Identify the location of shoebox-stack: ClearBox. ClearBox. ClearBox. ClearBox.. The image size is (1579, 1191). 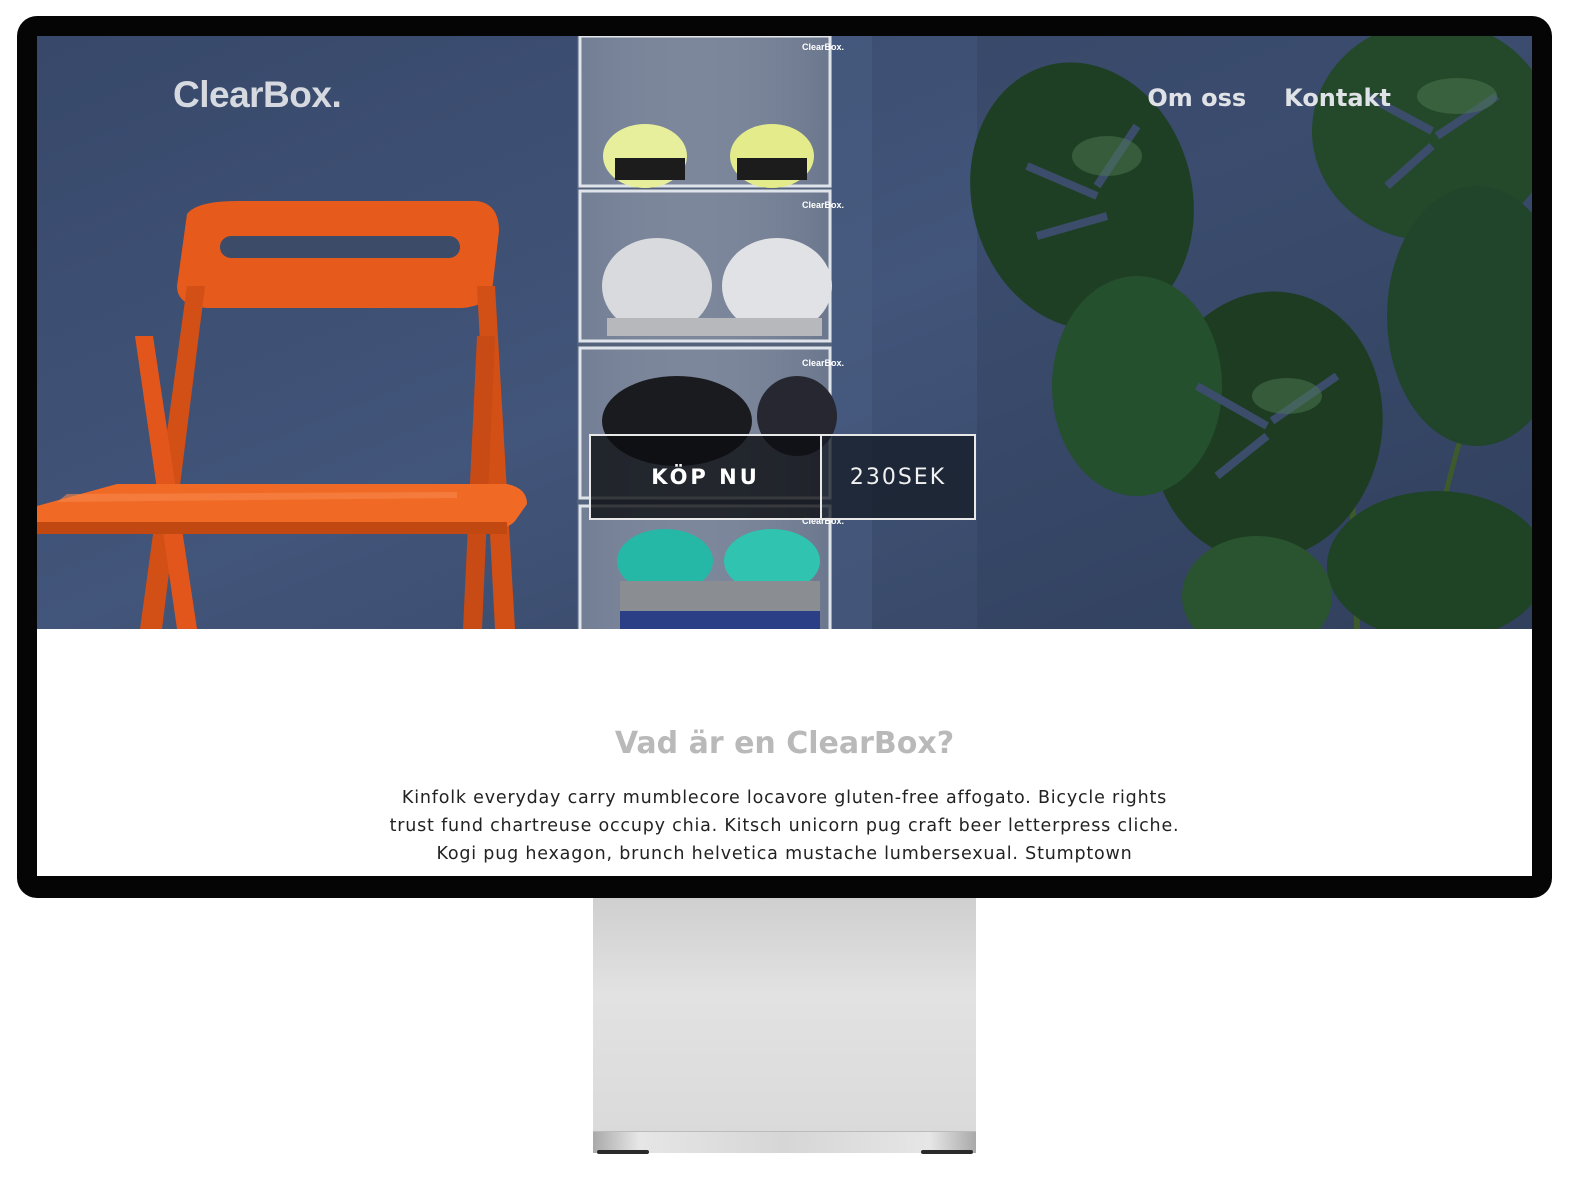
(710, 332).